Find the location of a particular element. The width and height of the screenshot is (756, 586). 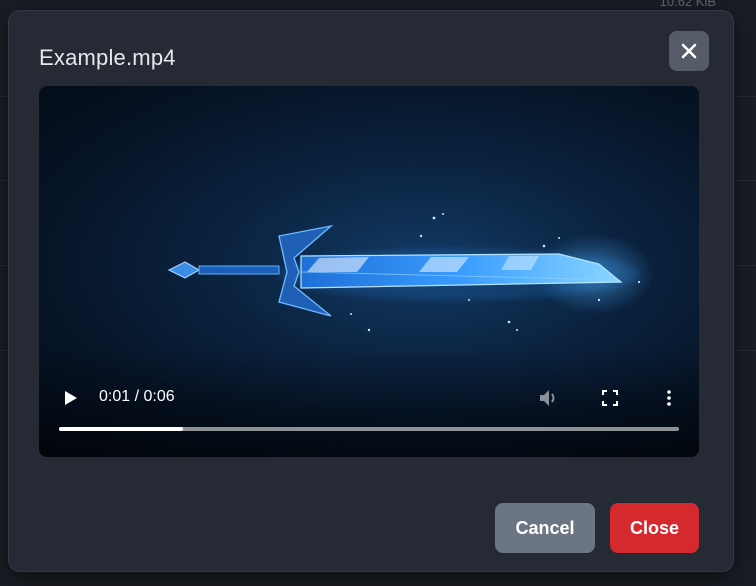

fullscreen-button is located at coordinates (610, 398).